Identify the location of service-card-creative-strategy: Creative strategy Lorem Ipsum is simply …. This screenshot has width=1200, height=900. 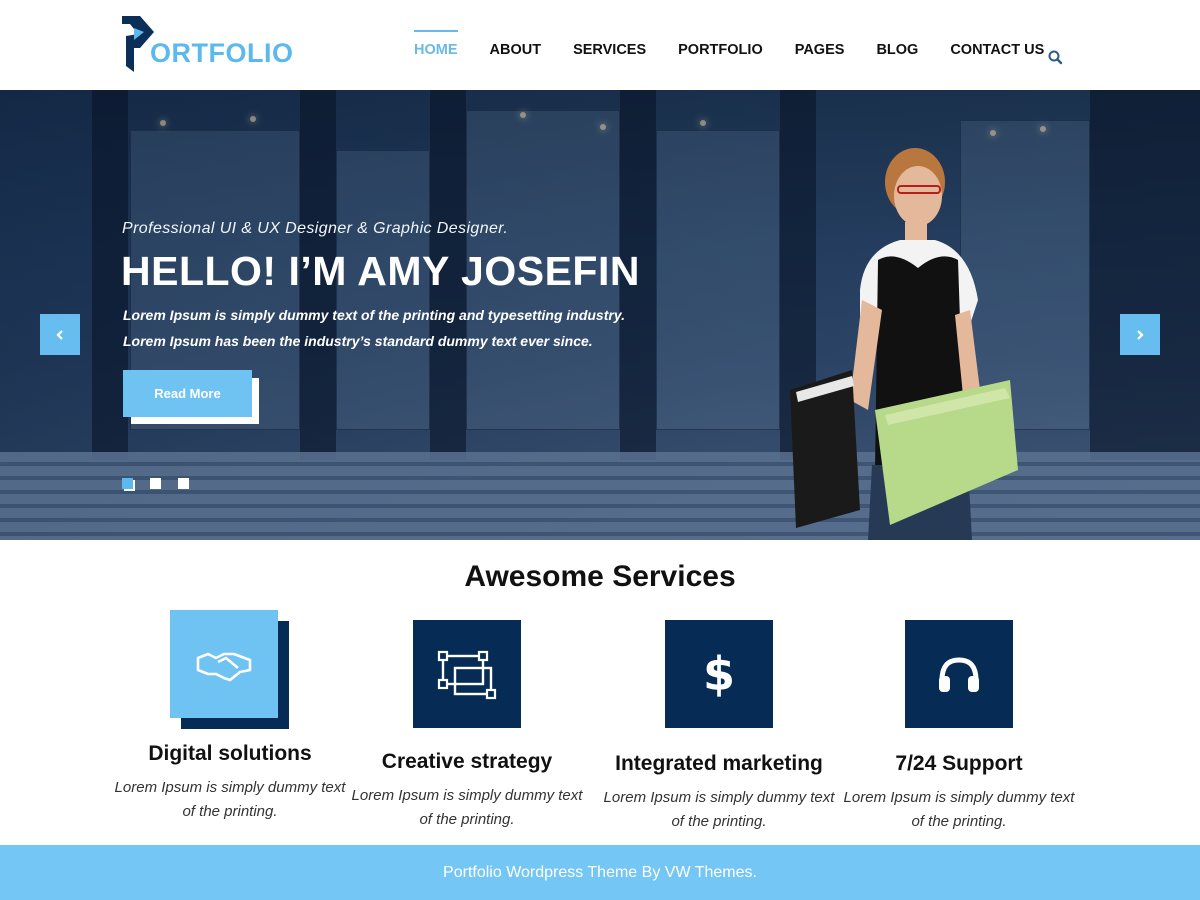
(467, 721).